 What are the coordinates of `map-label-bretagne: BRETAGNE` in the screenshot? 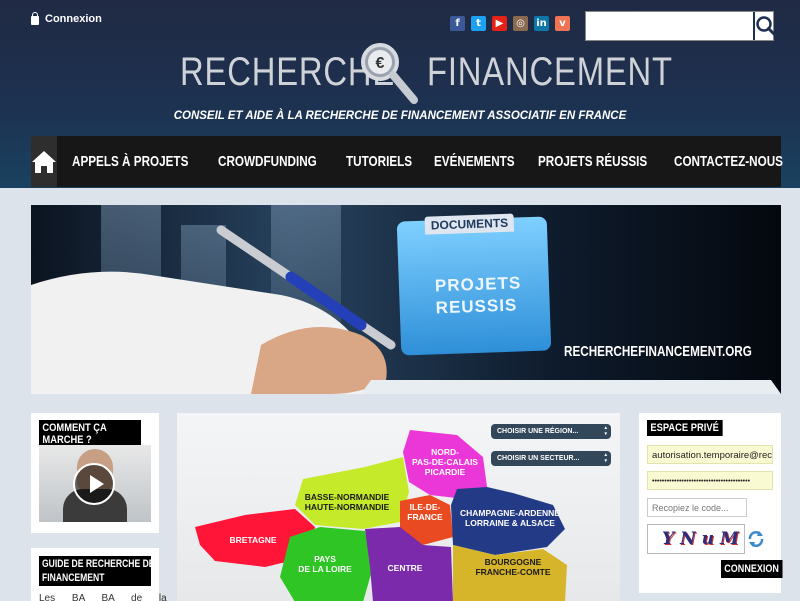 It's located at (252, 540).